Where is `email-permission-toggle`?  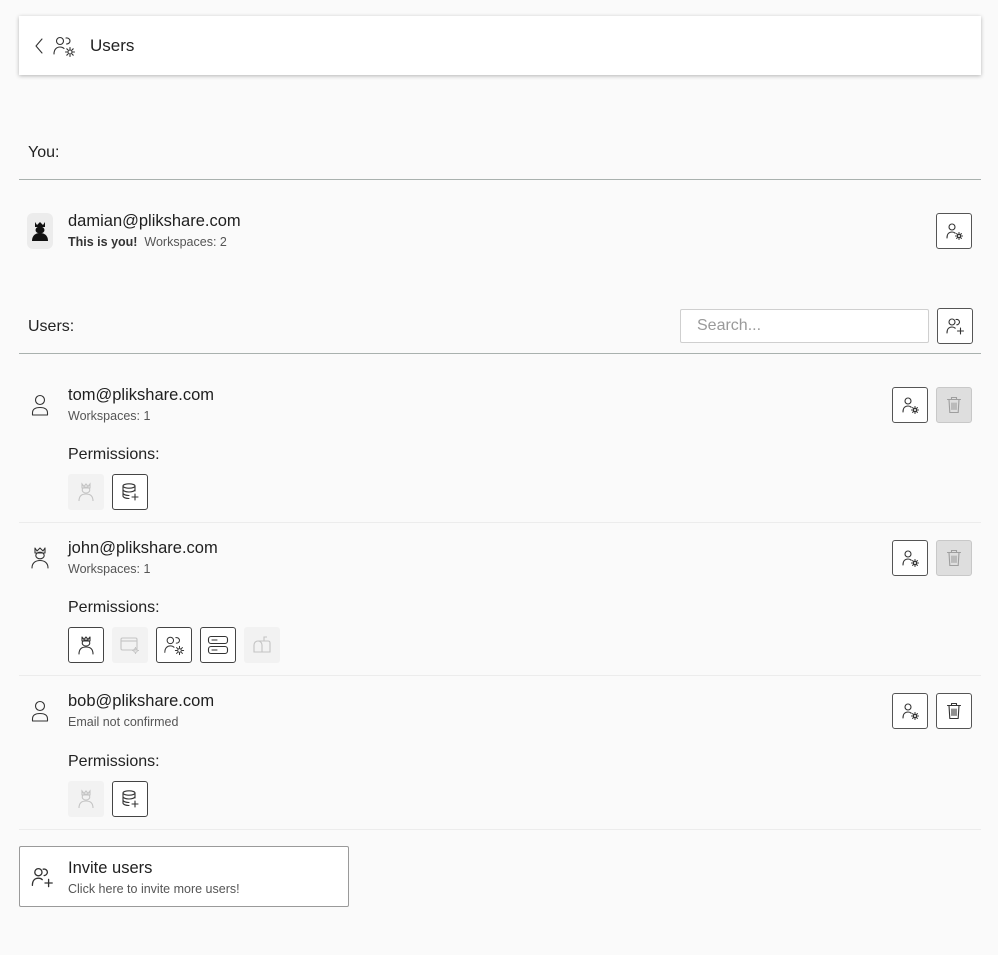 email-permission-toggle is located at coordinates (262, 645).